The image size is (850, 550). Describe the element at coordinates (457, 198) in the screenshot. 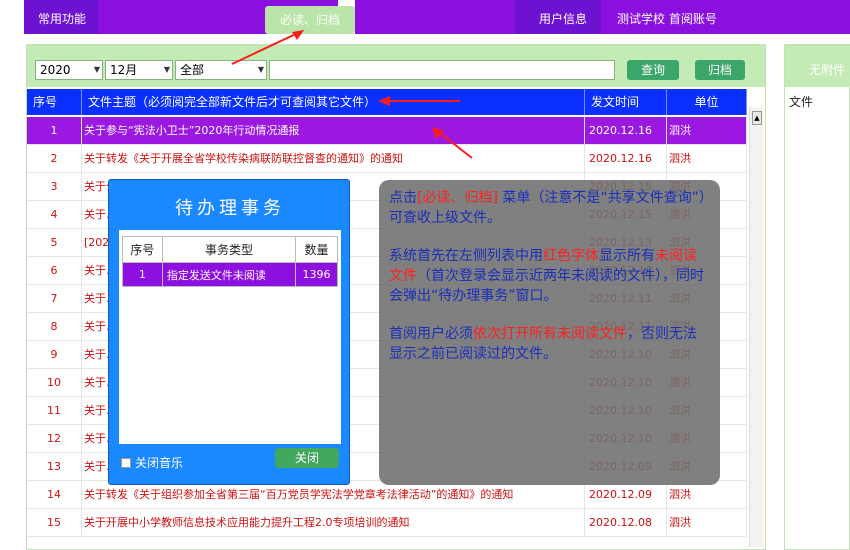

I see `tooltip-highlight: [必读、归档]` at that location.